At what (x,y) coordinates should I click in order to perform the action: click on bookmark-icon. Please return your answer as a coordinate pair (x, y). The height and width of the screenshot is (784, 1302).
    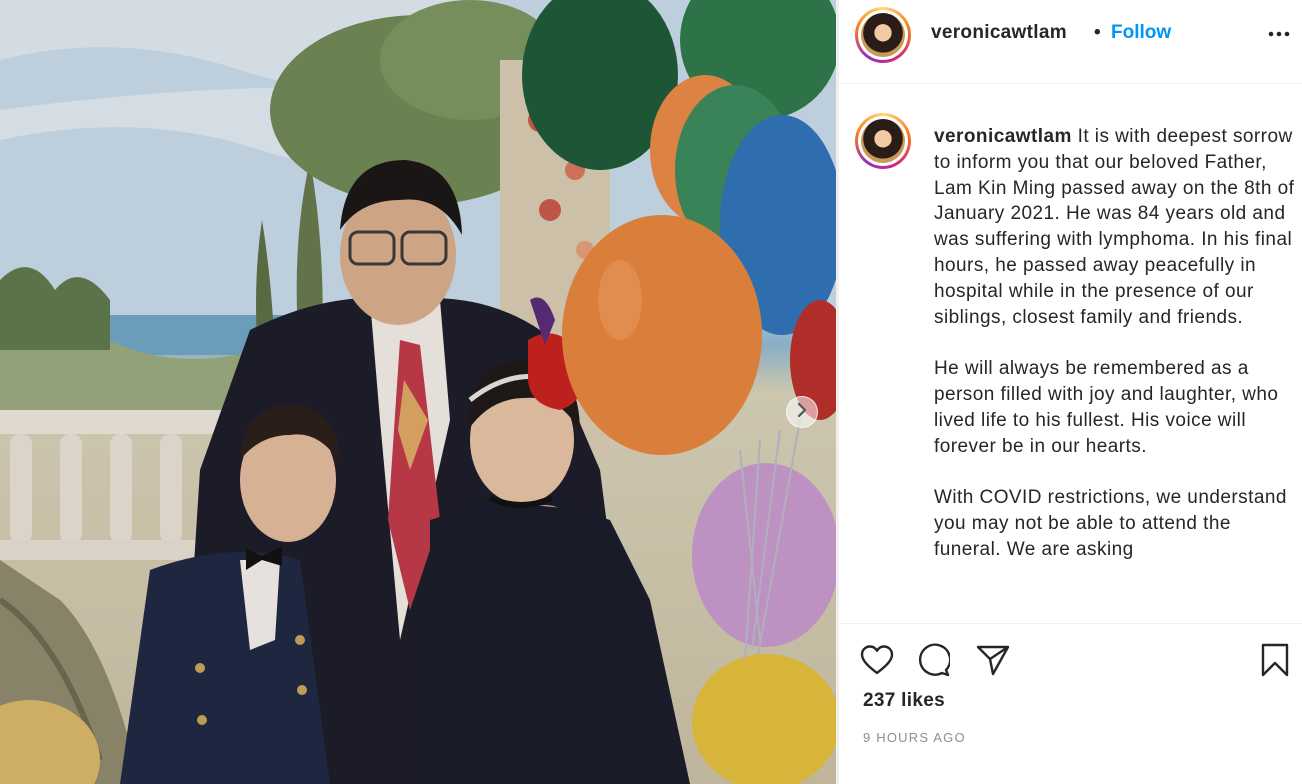
    Looking at the image, I should click on (1275, 662).